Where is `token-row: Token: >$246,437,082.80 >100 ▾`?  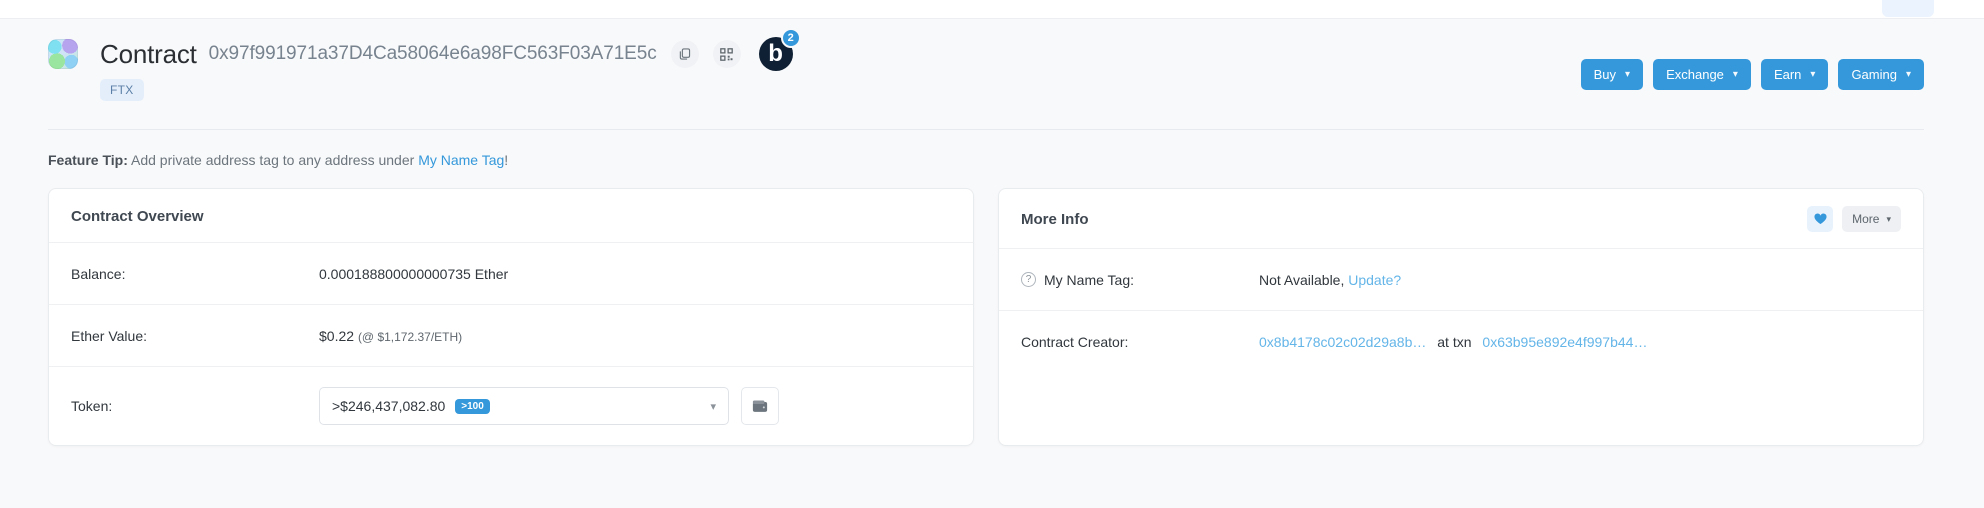
token-row: Token: >$246,437,082.80 >100 ▾ is located at coordinates (511, 406).